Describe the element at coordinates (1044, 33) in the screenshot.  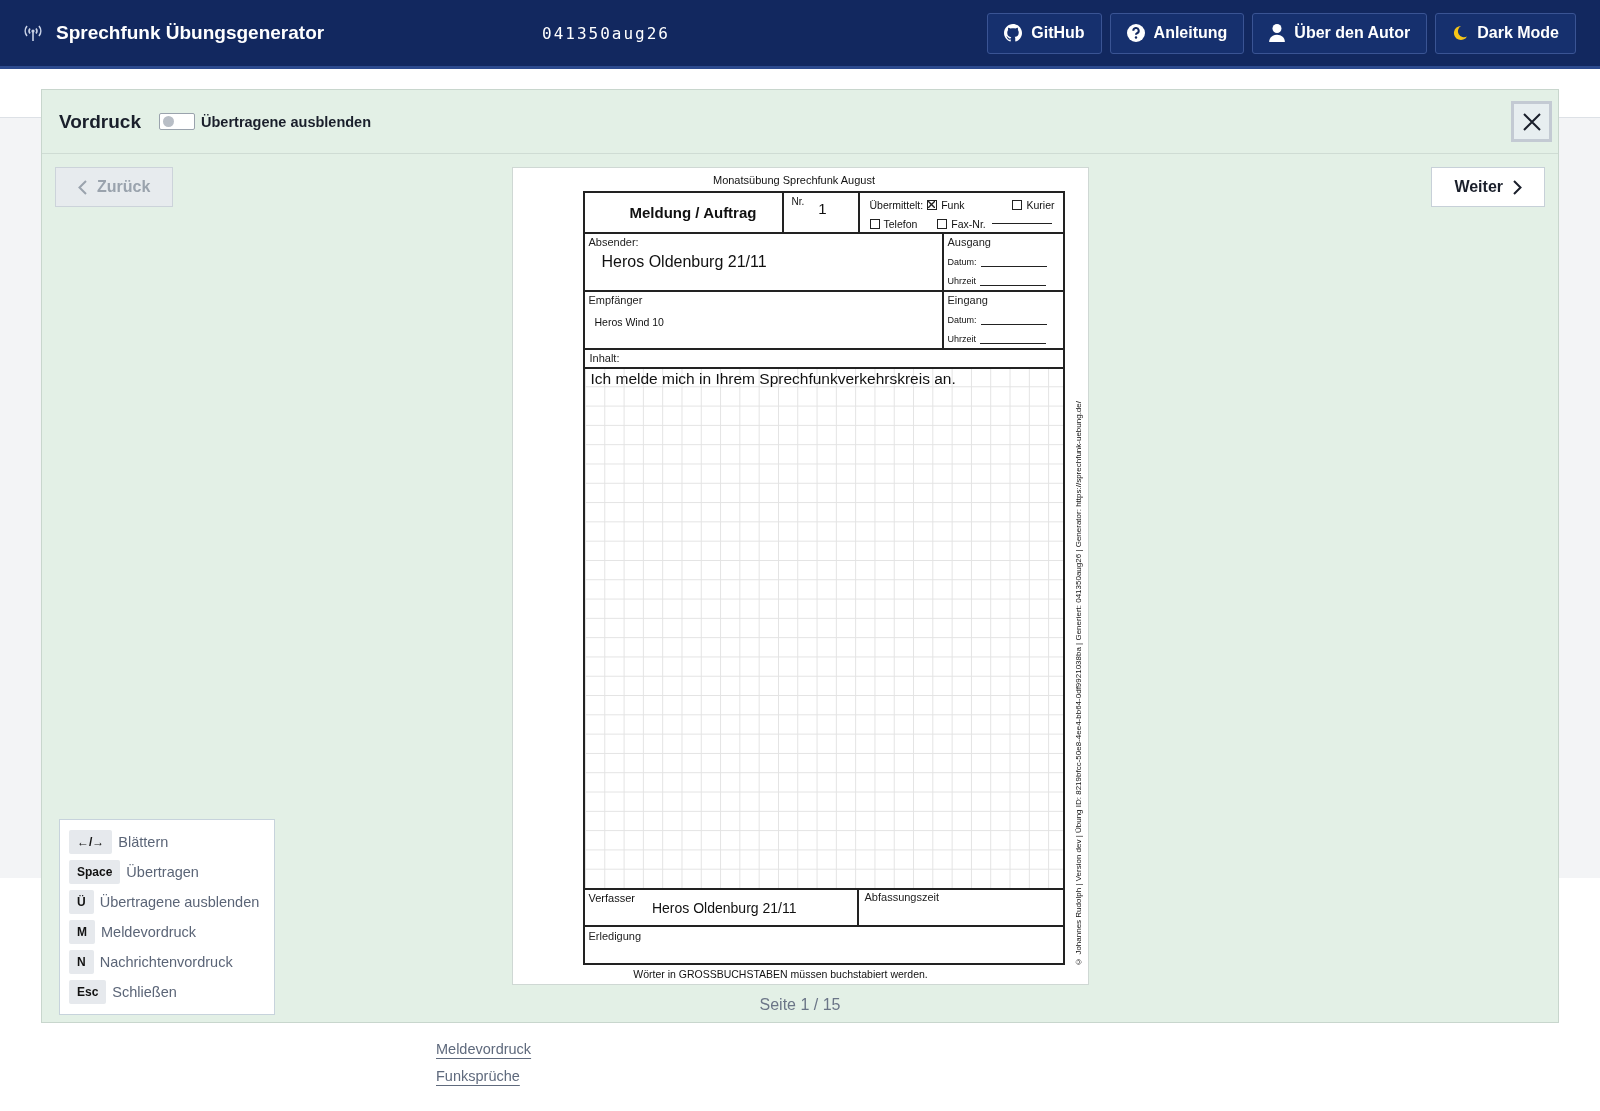
I see `header-button: GitHub` at that location.